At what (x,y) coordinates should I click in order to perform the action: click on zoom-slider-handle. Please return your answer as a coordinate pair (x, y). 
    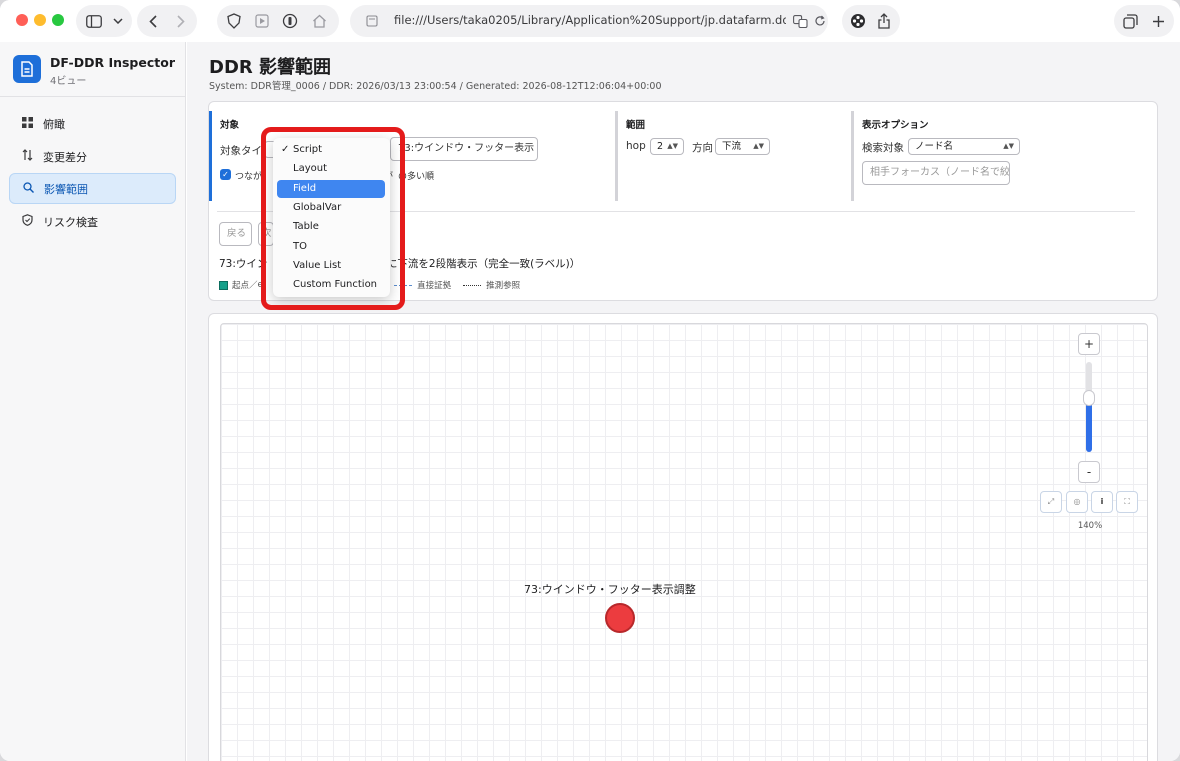
    Looking at the image, I should click on (1089, 398).